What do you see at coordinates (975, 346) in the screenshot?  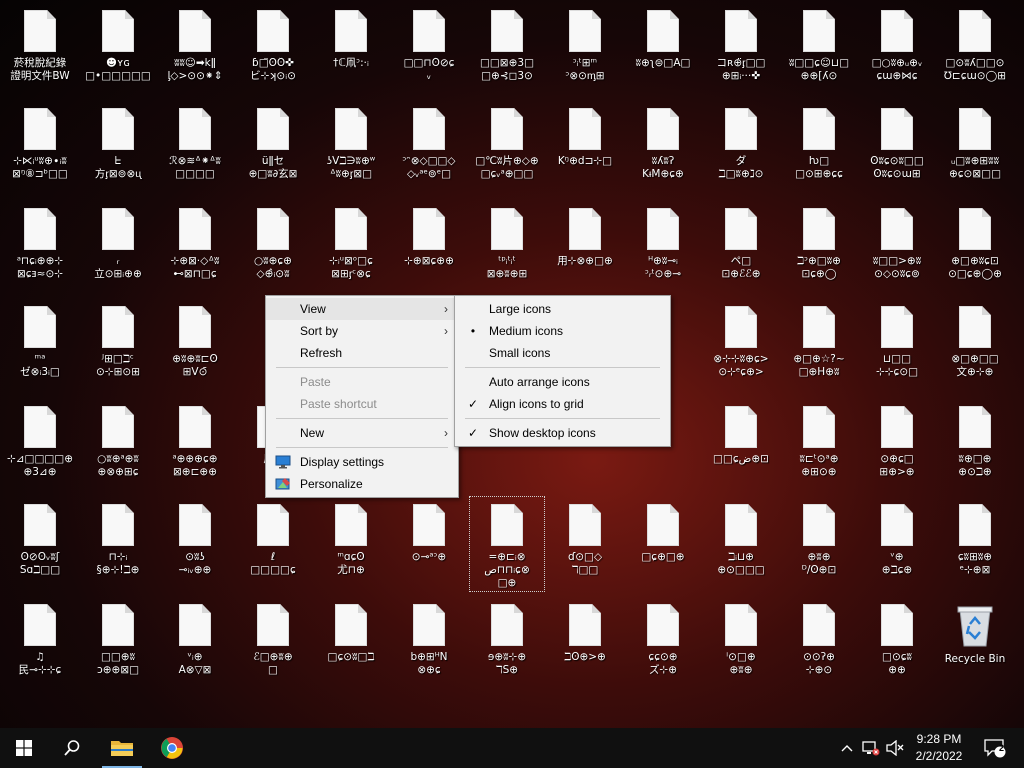 I see `desktop-file-icon: ⊗□⊕□□ 文⊕⊹⊕` at bounding box center [975, 346].